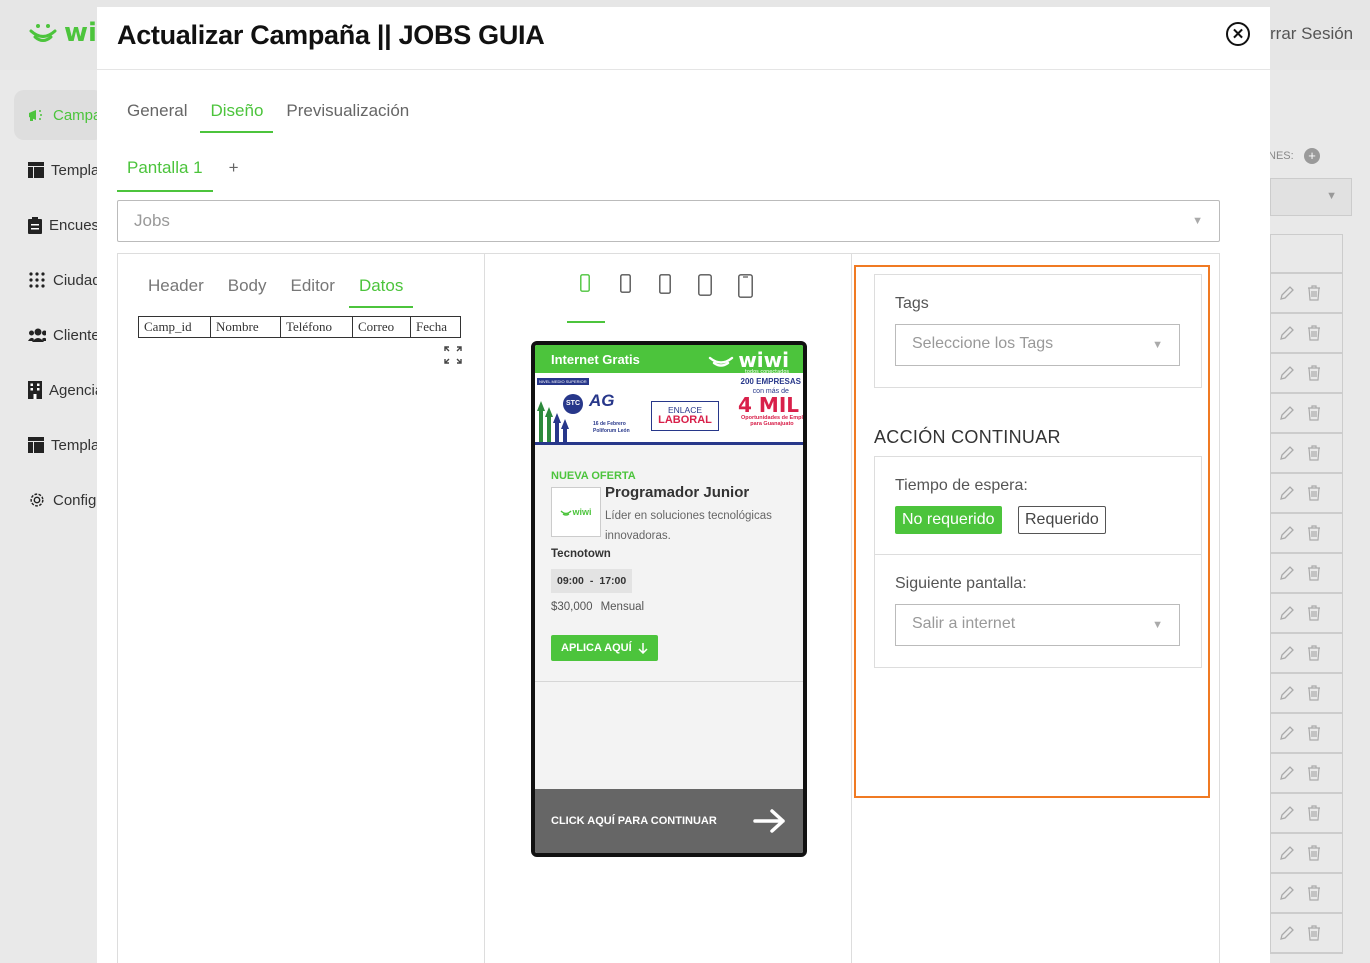 The image size is (1370, 963). Describe the element at coordinates (381, 327) in the screenshot. I see `column-header: Correo` at that location.